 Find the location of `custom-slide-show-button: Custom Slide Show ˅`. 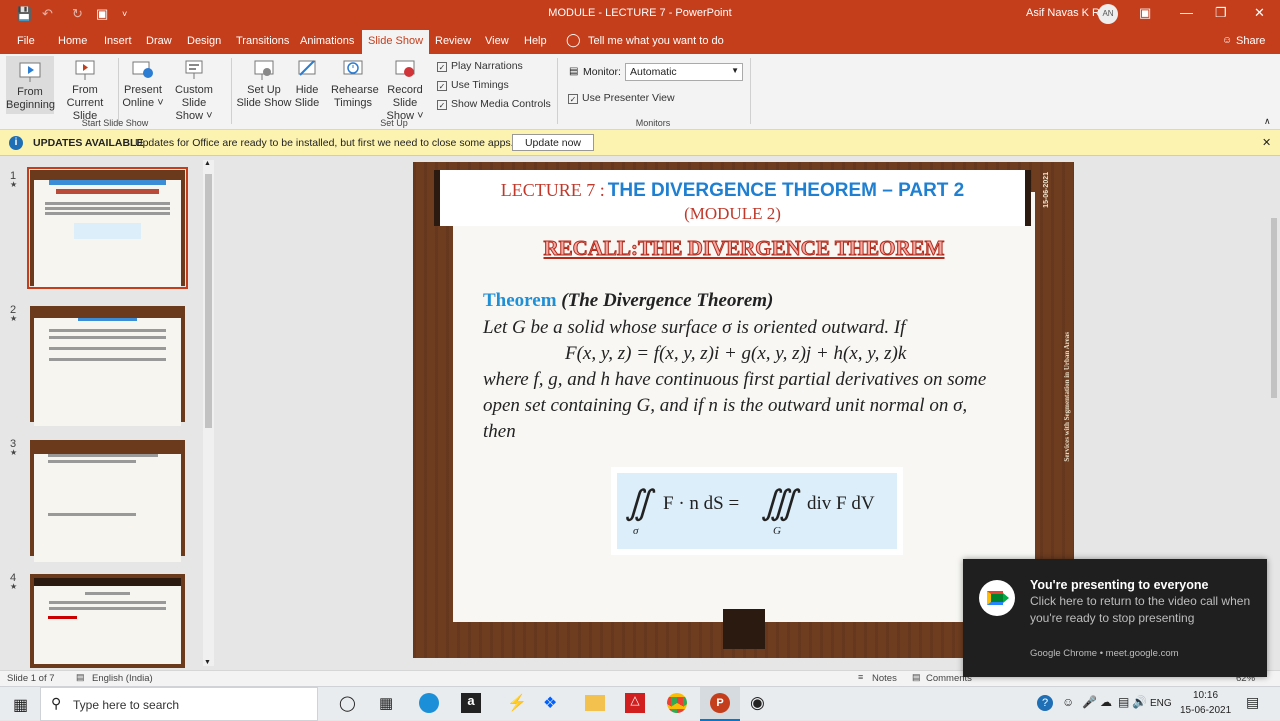

custom-slide-show-button: Custom Slide Show ˅ is located at coordinates (194, 90).